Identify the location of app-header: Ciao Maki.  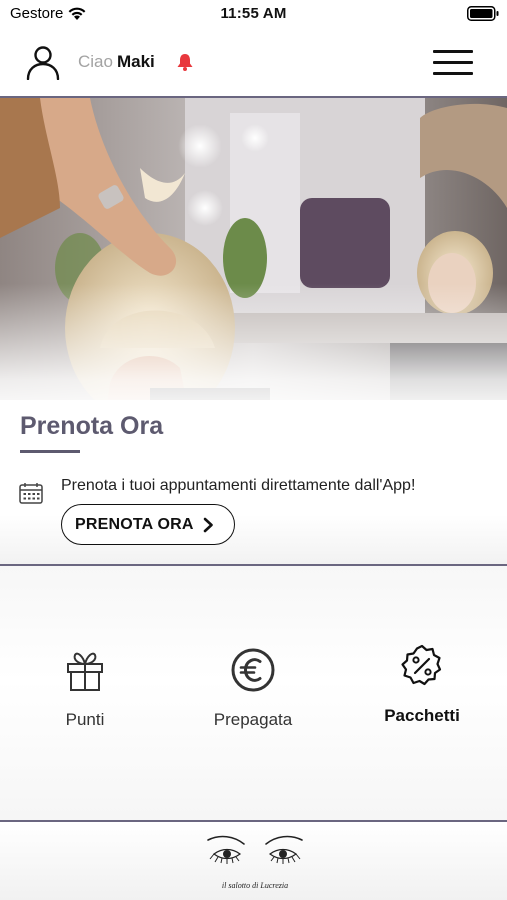
(253, 62).